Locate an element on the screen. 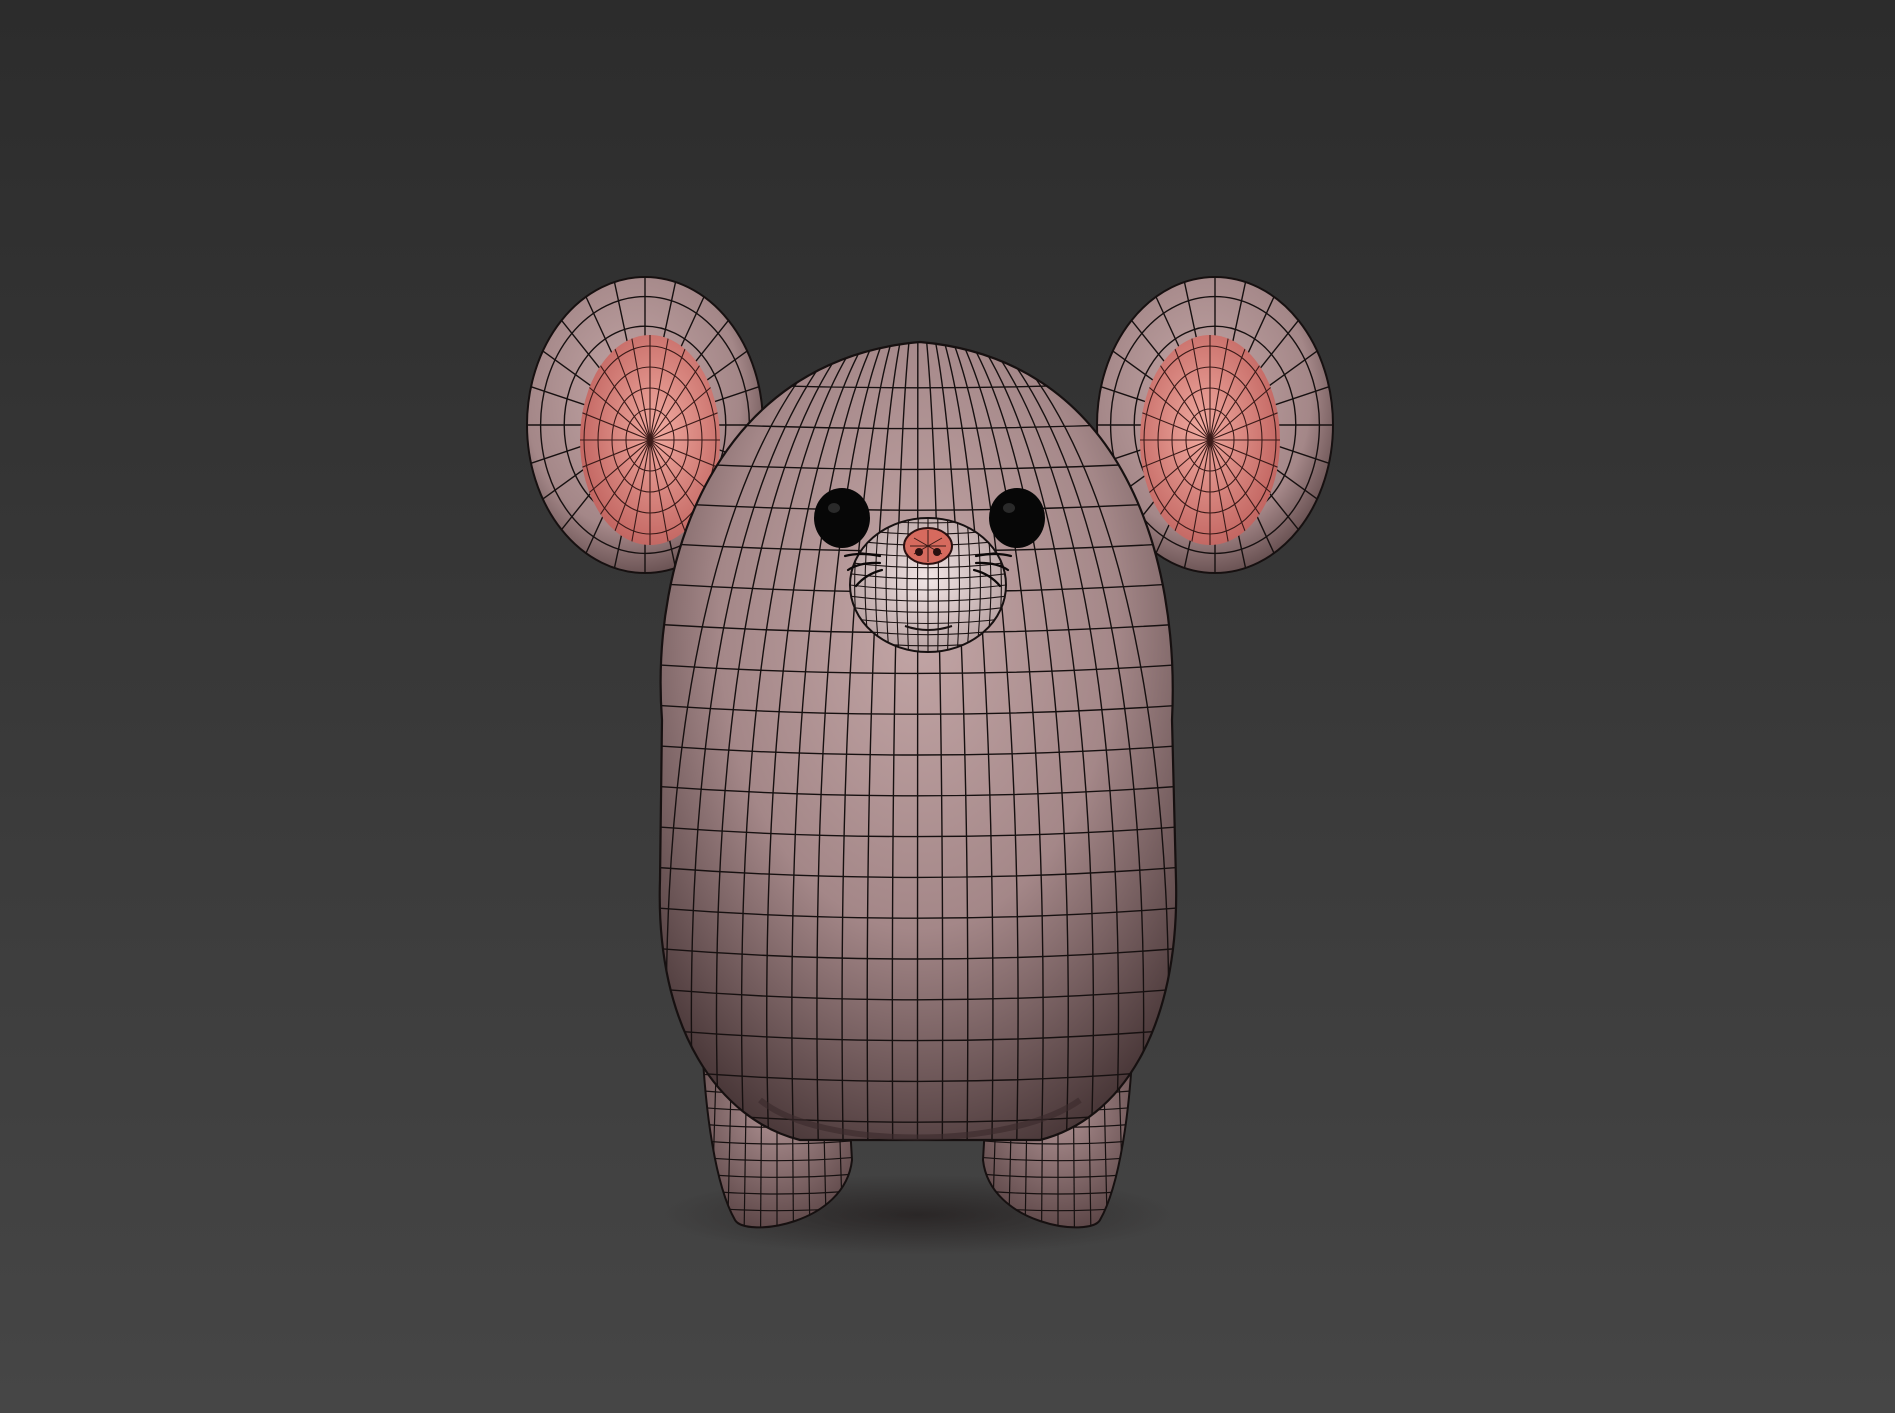 This screenshot has height=1413, width=1895. left-eye is located at coordinates (842, 518).